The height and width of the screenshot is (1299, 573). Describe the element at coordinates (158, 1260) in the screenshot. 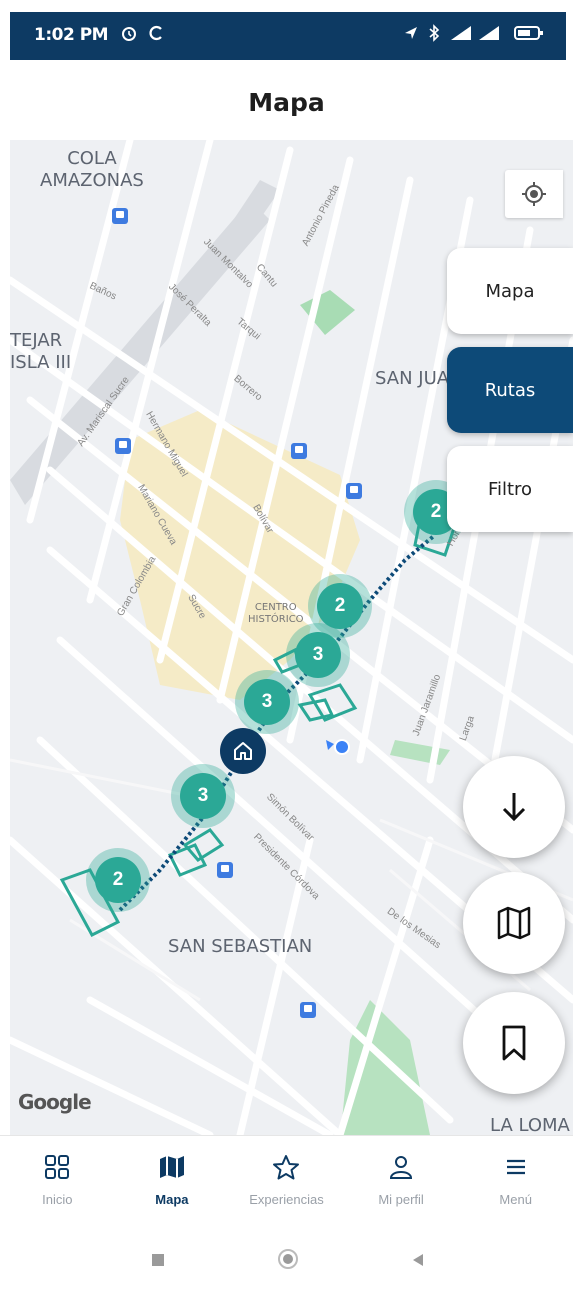

I see `recent-apps-icon` at that location.